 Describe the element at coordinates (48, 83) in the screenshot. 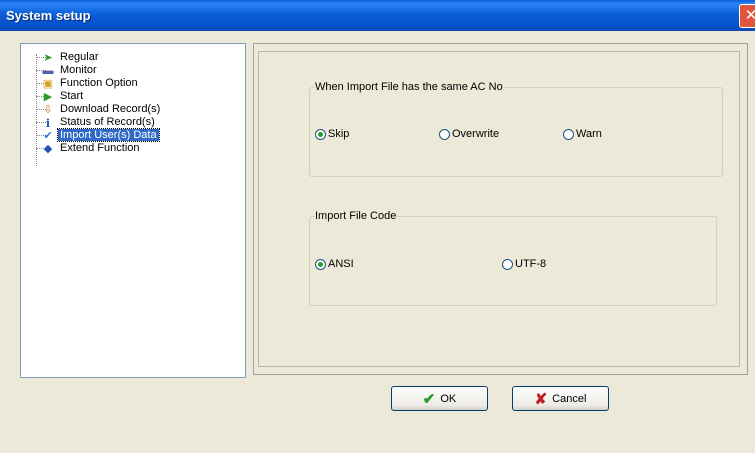

I see `function-option-icon: ▣` at that location.